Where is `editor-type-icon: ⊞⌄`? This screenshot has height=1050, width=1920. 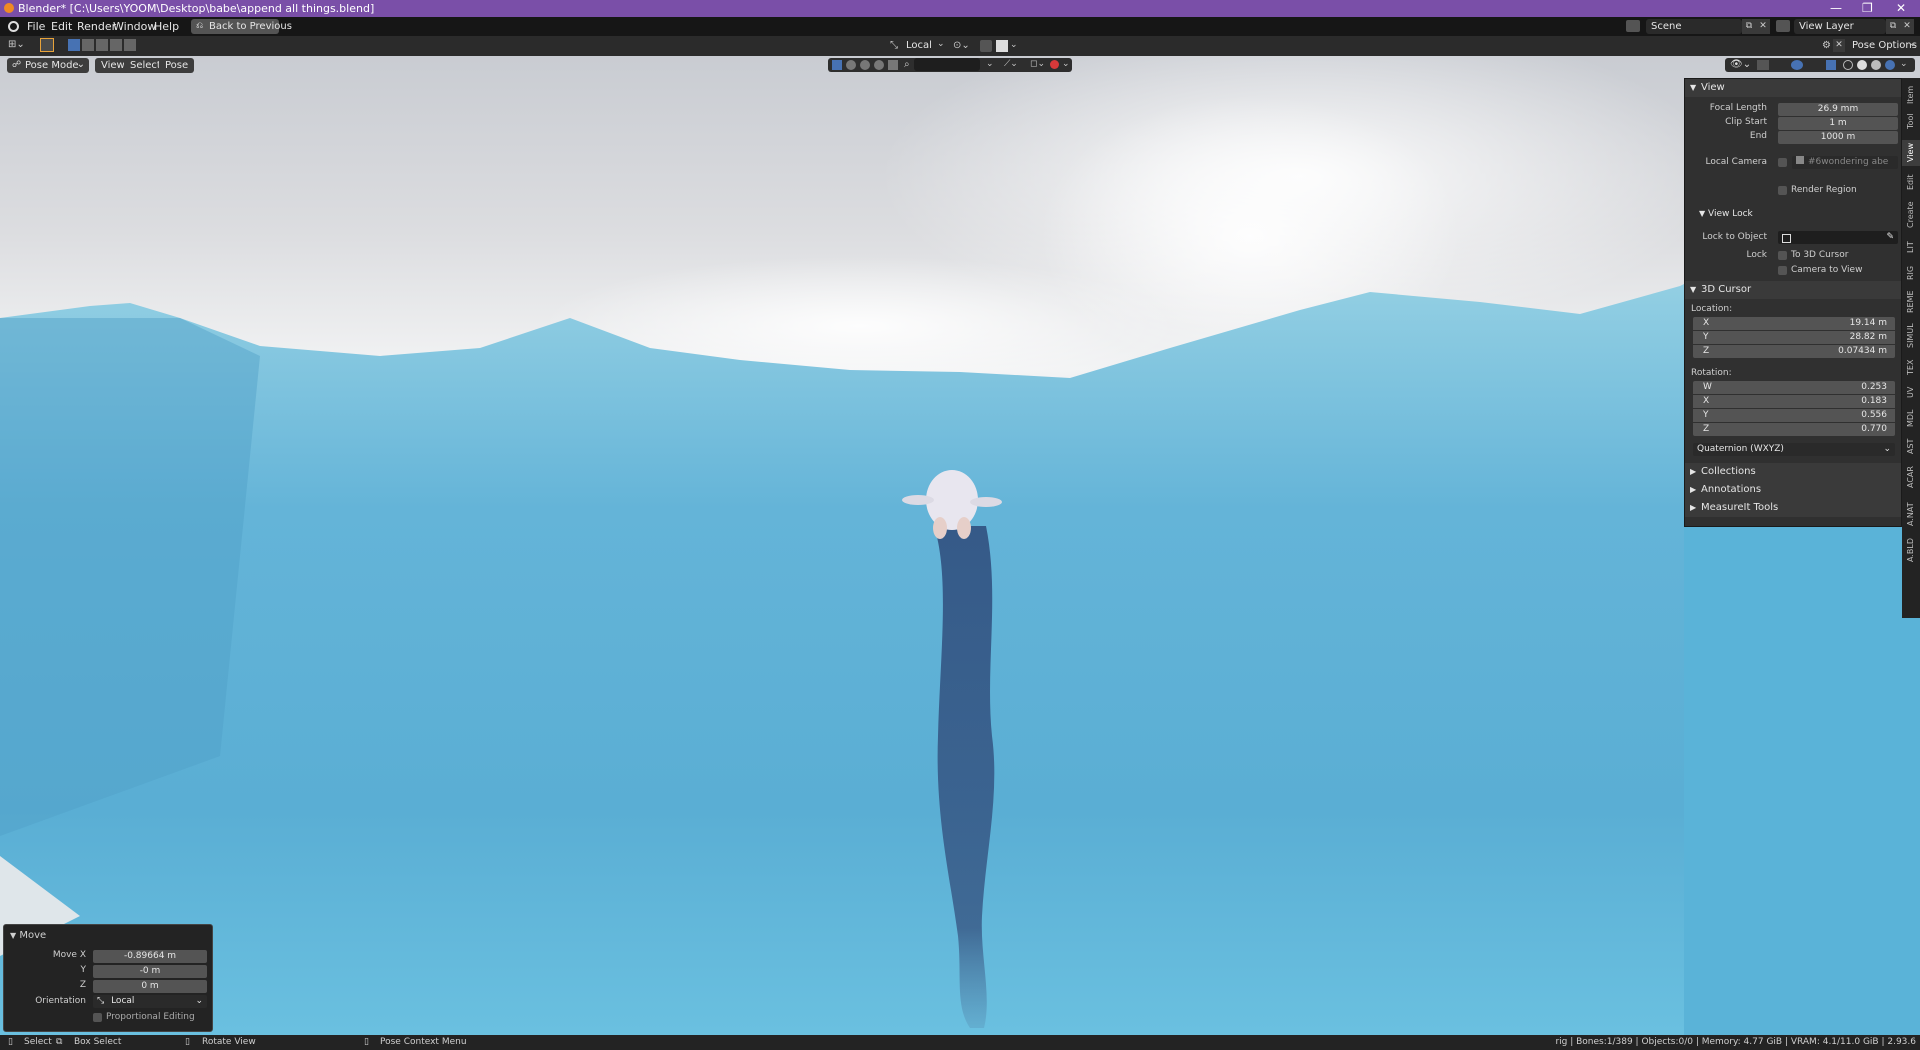
editor-type-icon: ⊞⌄ is located at coordinates (19, 46).